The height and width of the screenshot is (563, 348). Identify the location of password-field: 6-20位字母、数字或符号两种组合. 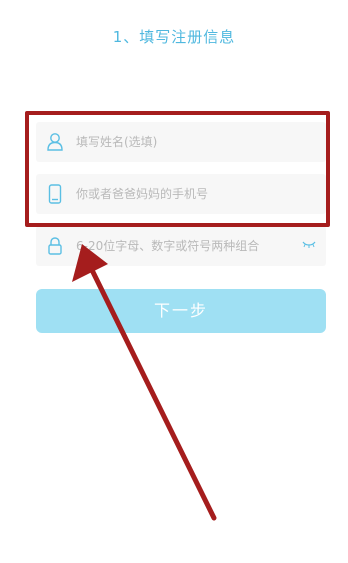
(181, 246).